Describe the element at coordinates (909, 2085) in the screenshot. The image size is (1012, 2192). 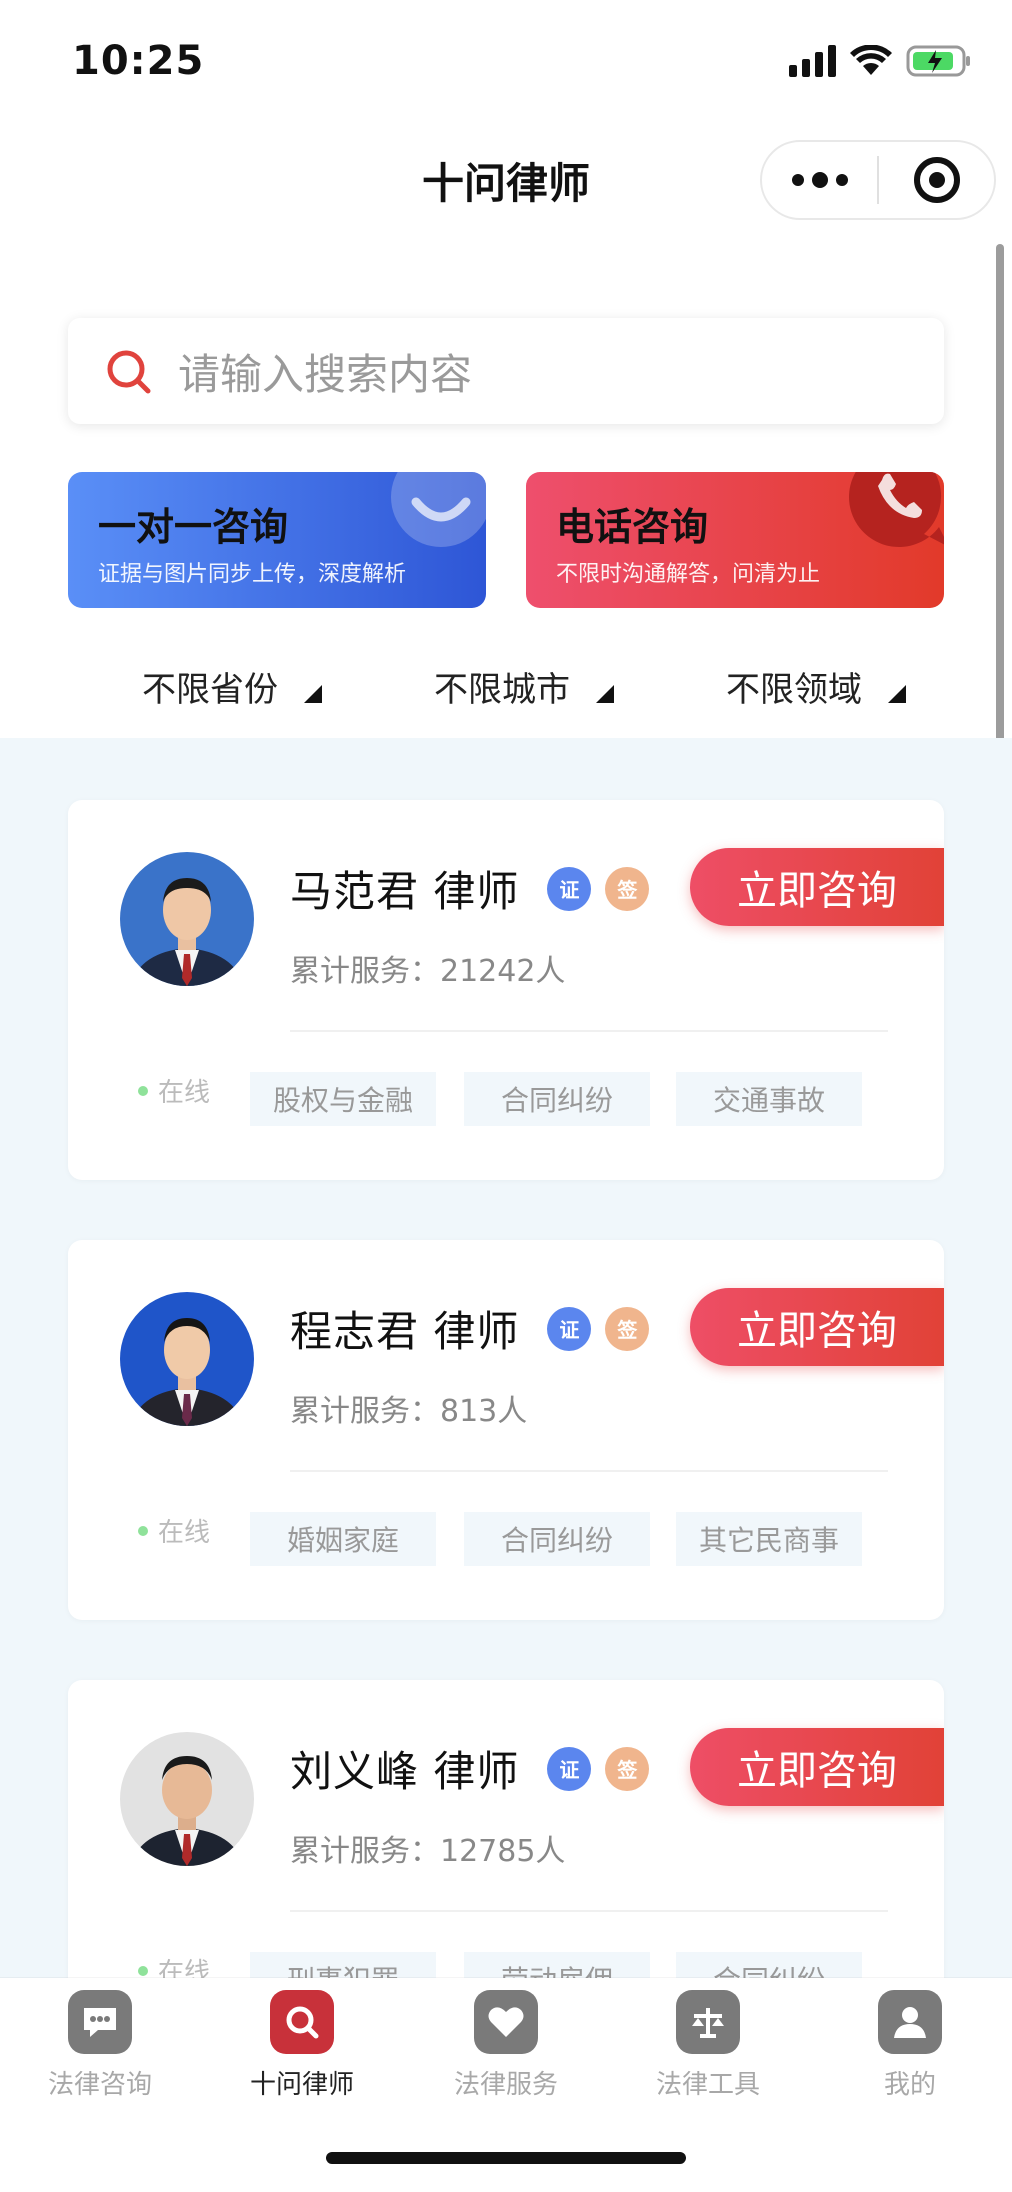
I see `tab-label: 我的` at that location.